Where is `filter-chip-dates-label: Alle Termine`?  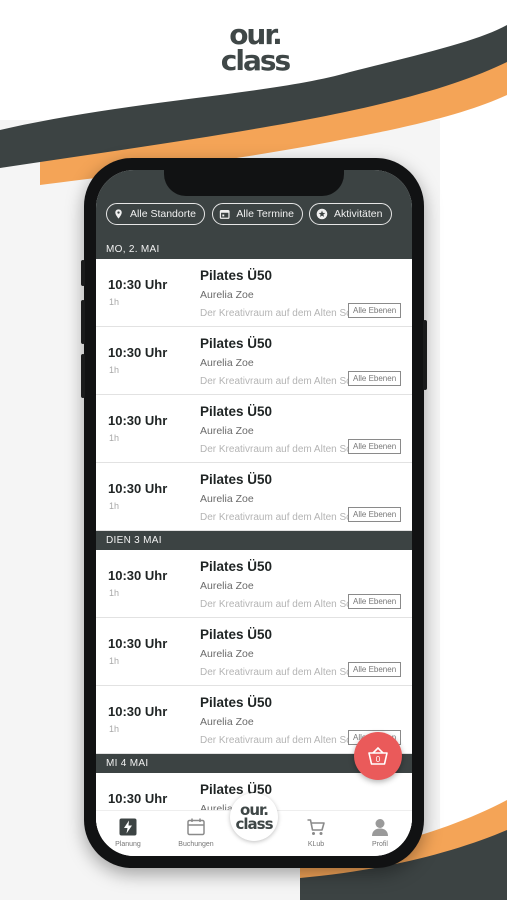
filter-chip-dates-label: Alle Termine is located at coordinates (265, 214).